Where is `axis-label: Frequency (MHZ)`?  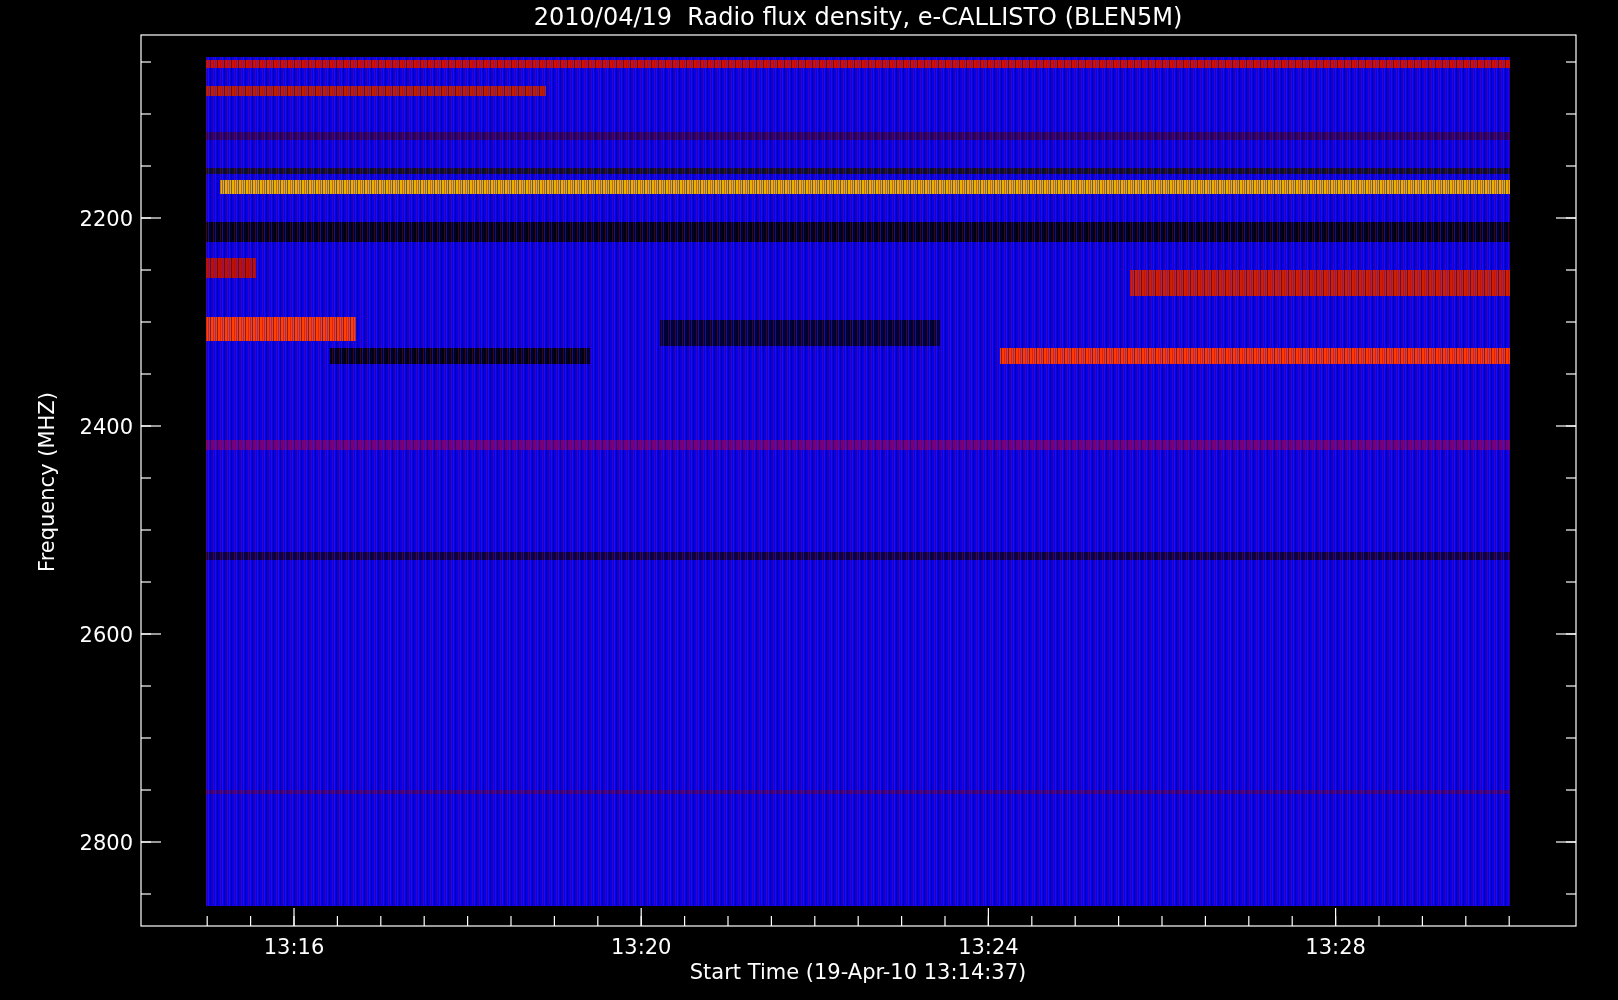
axis-label: Frequency (MHZ) is located at coordinates (47, 482).